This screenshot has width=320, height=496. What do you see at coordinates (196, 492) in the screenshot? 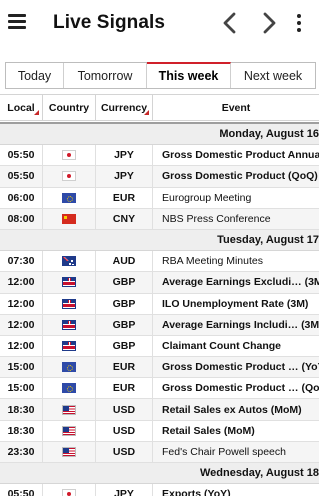
I see `event-name: Exports (YoY)` at bounding box center [196, 492].